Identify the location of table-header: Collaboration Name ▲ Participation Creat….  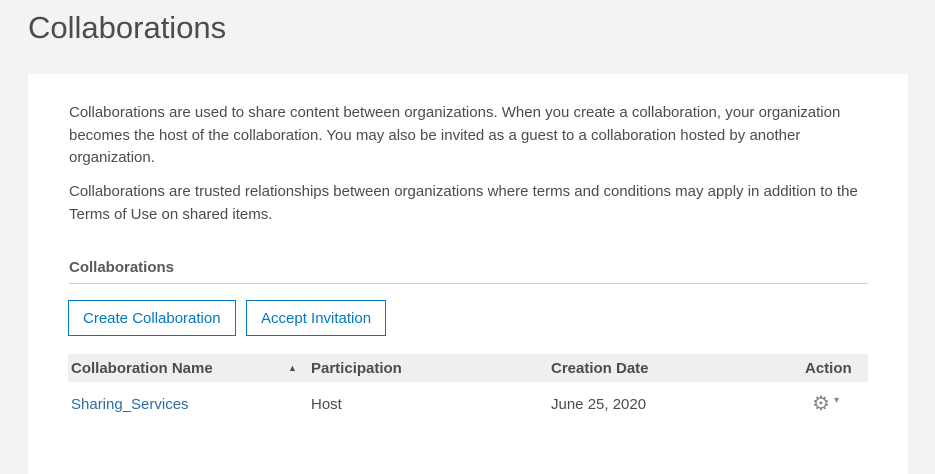
(468, 368).